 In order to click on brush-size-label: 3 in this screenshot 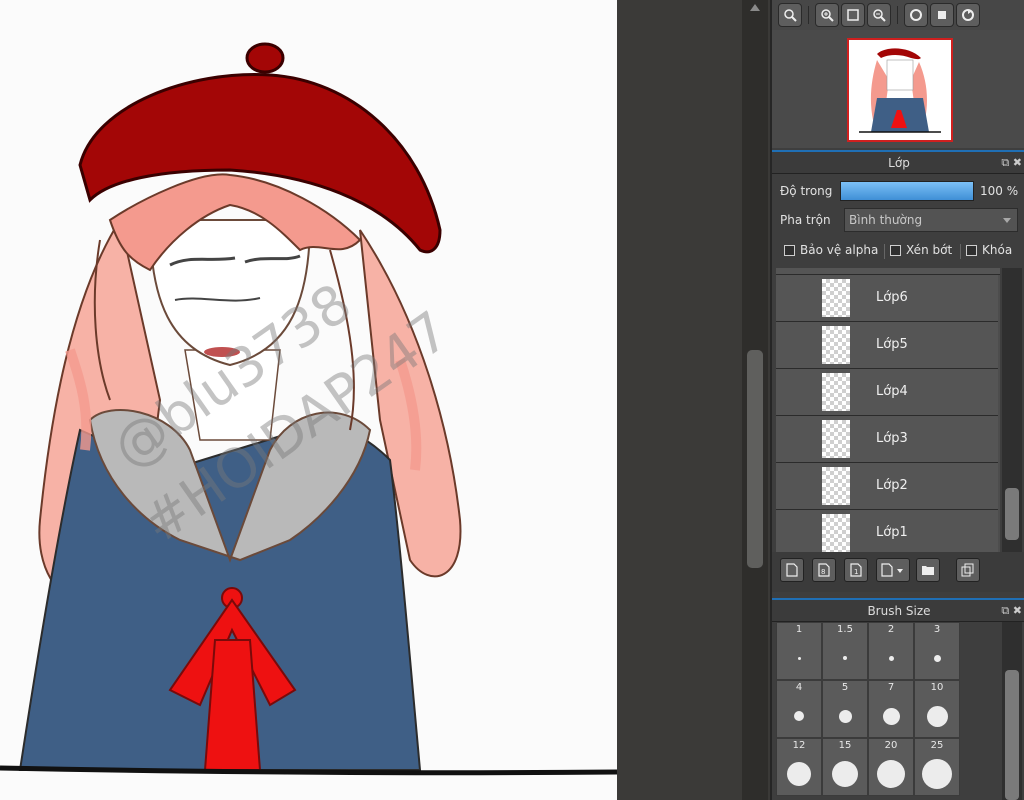, I will do `click(937, 629)`.